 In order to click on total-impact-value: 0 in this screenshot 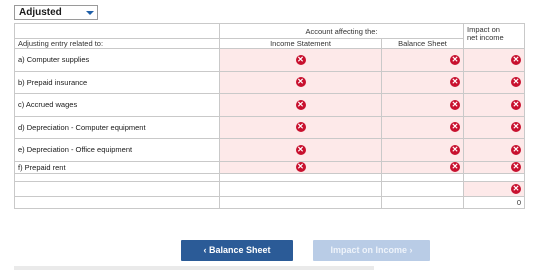, I will do `click(494, 202)`.